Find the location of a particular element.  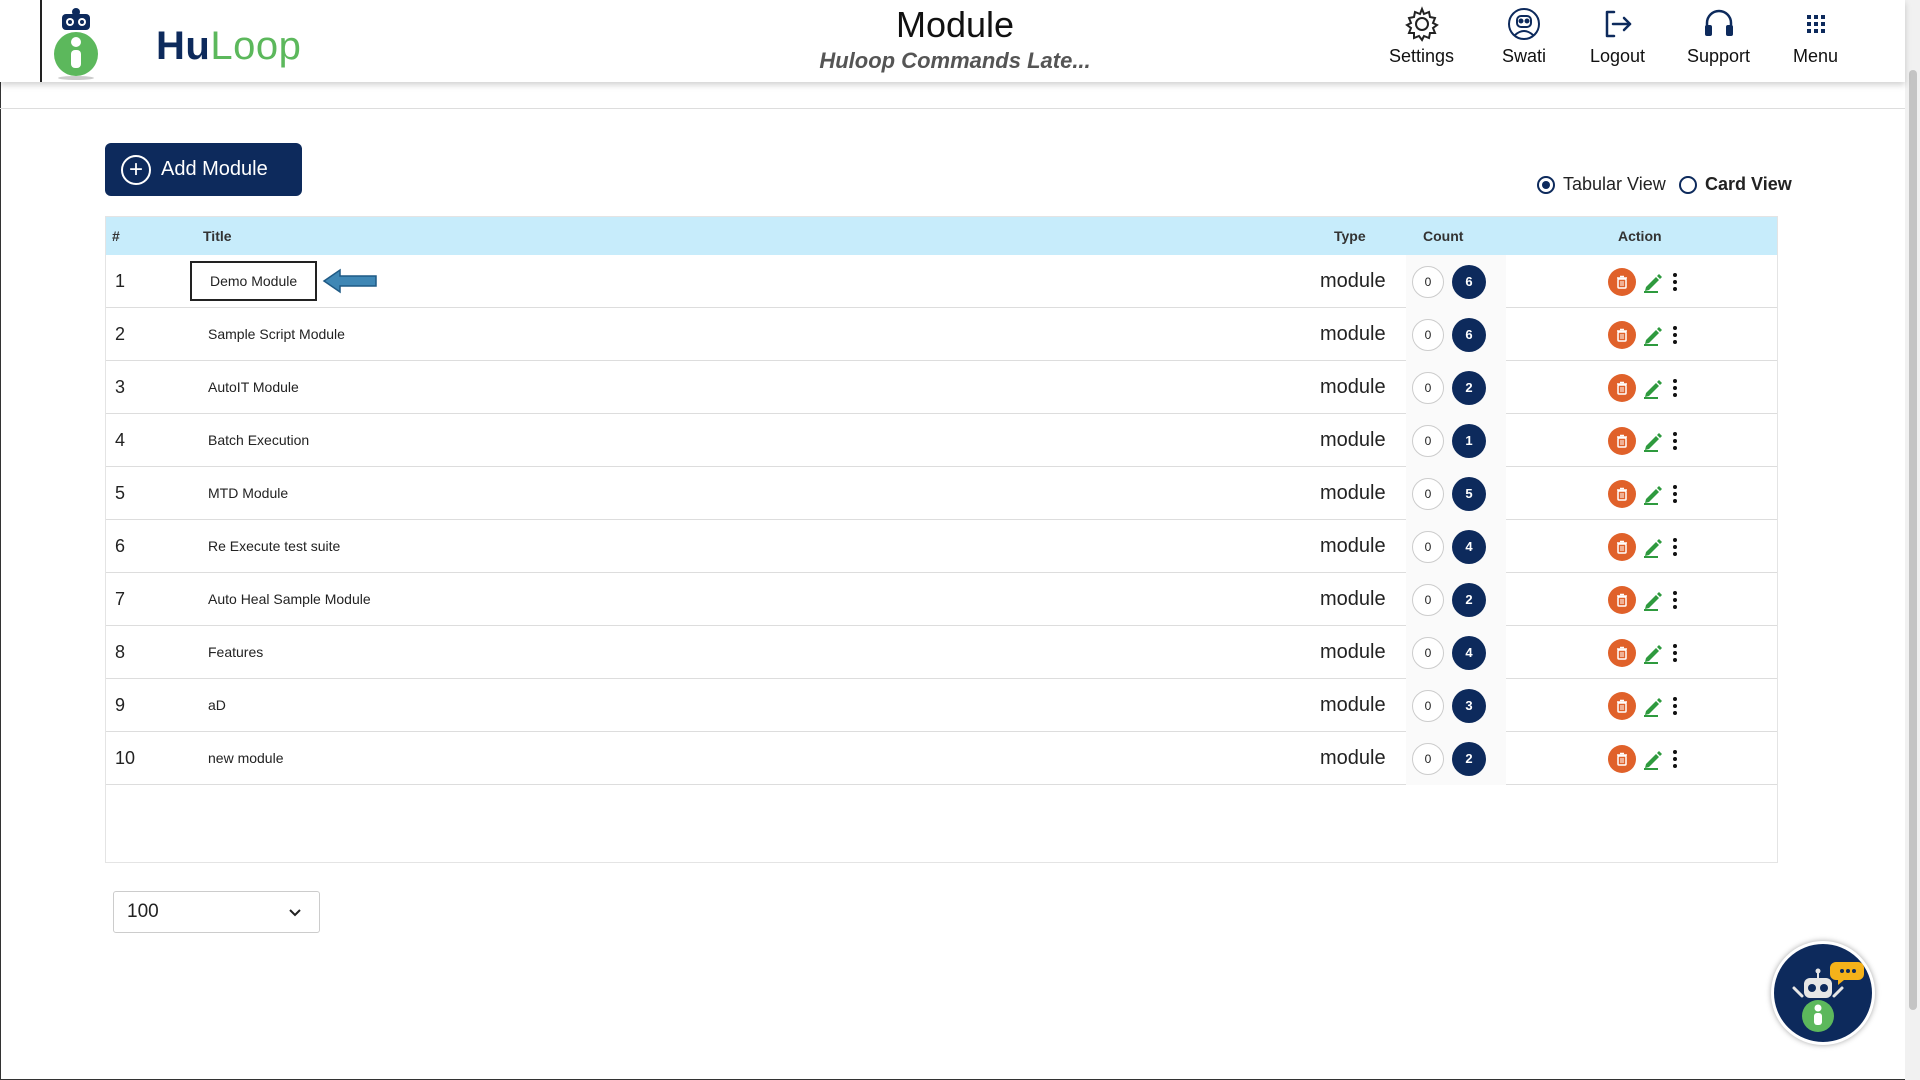

chatbot-button is located at coordinates (1823, 993).